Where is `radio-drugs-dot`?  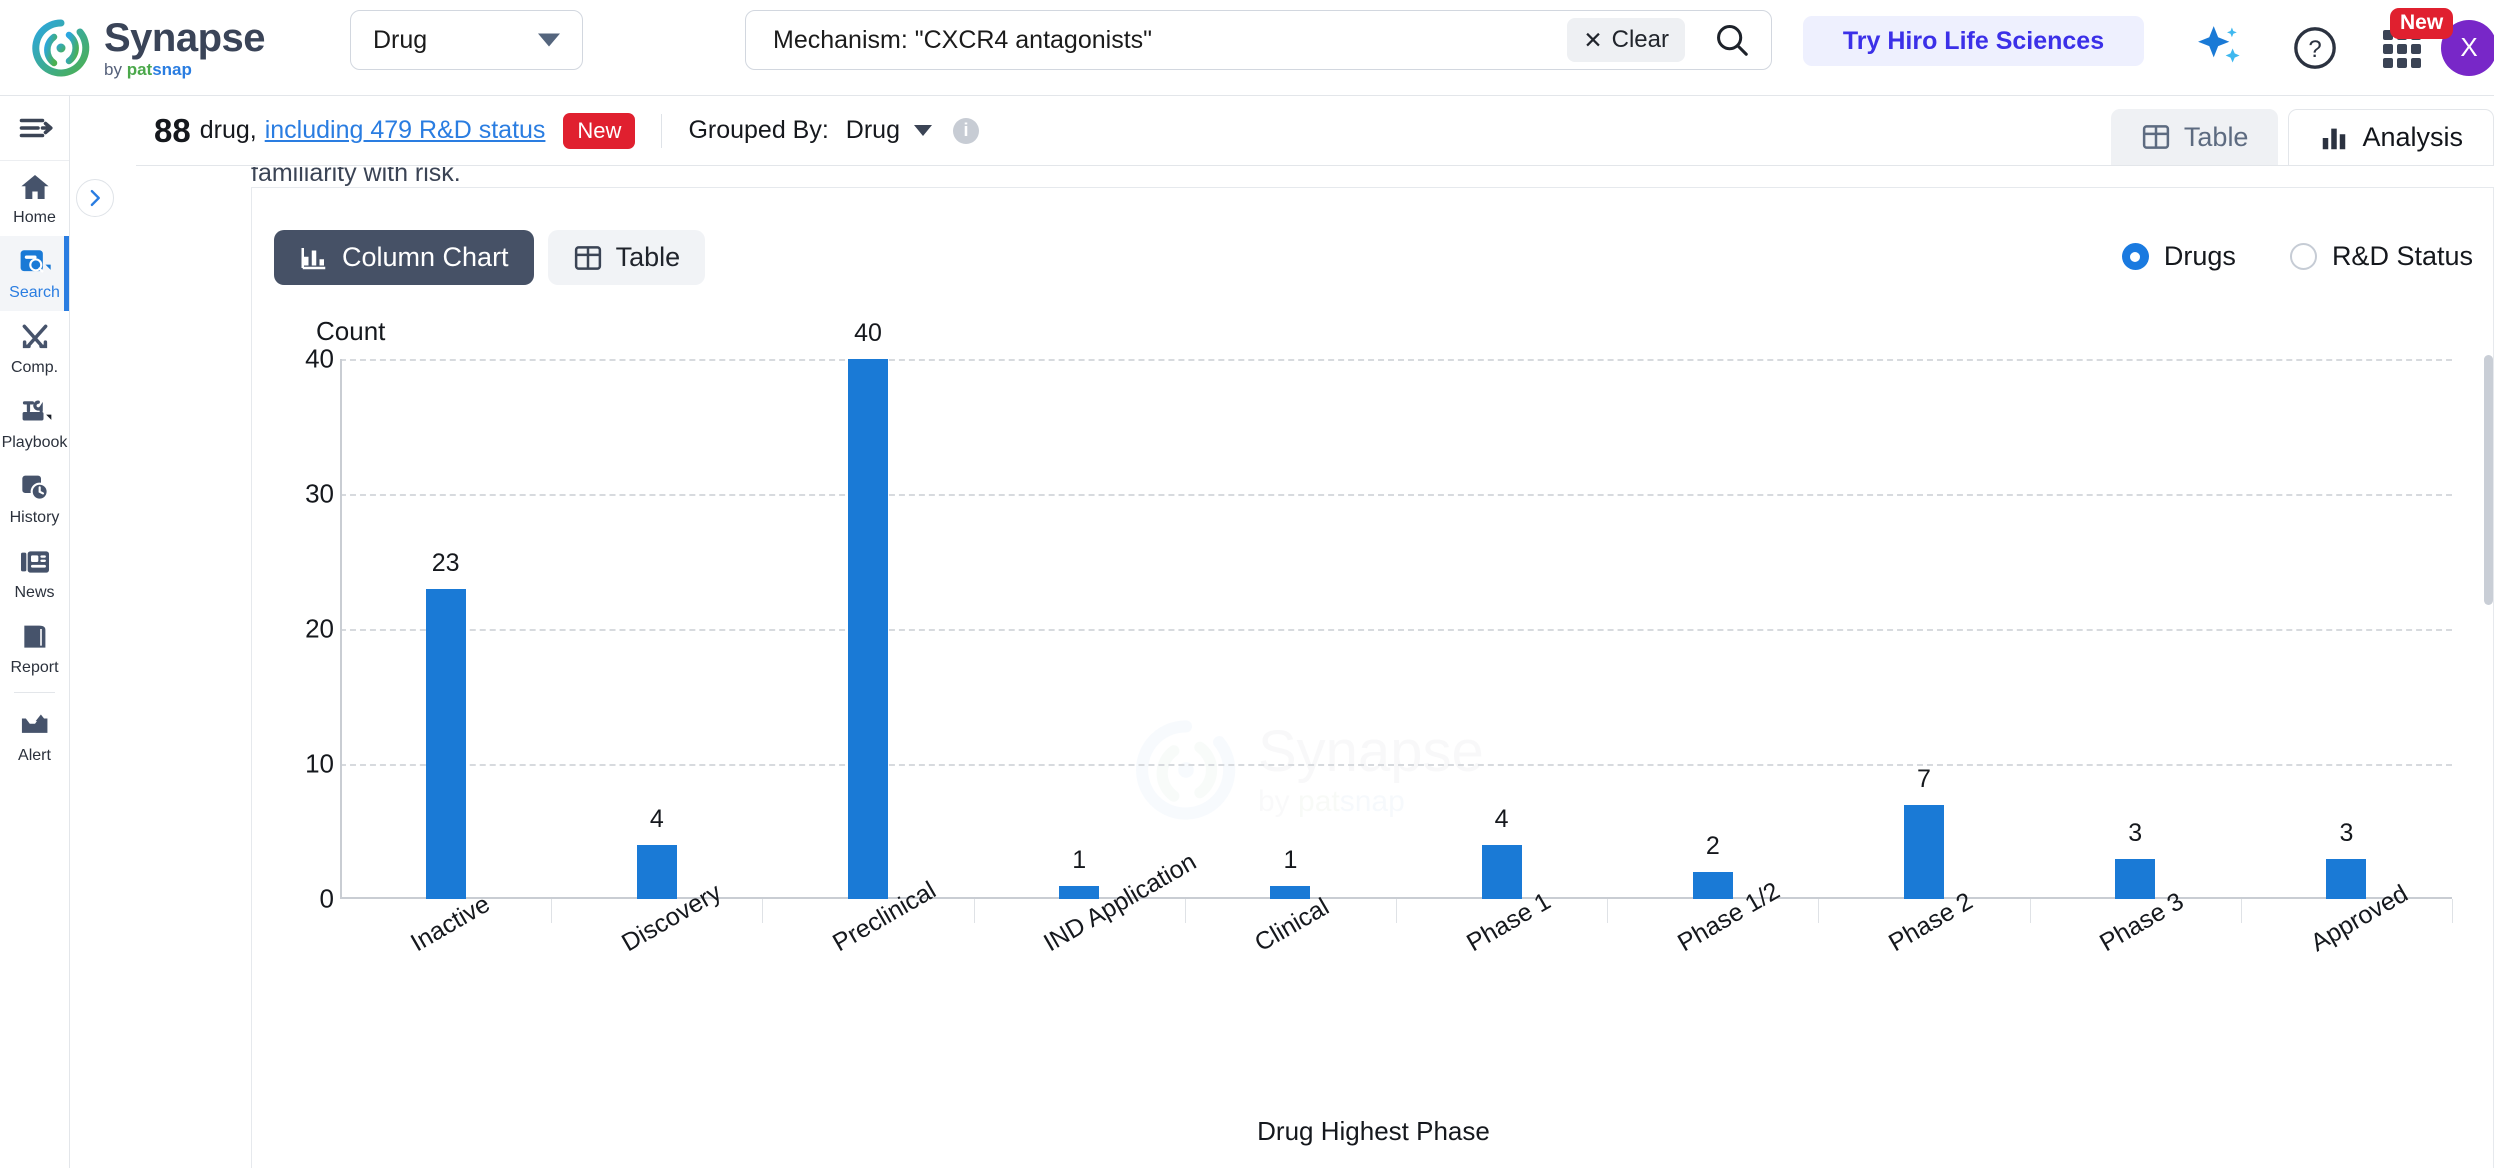 radio-drugs-dot is located at coordinates (2135, 256).